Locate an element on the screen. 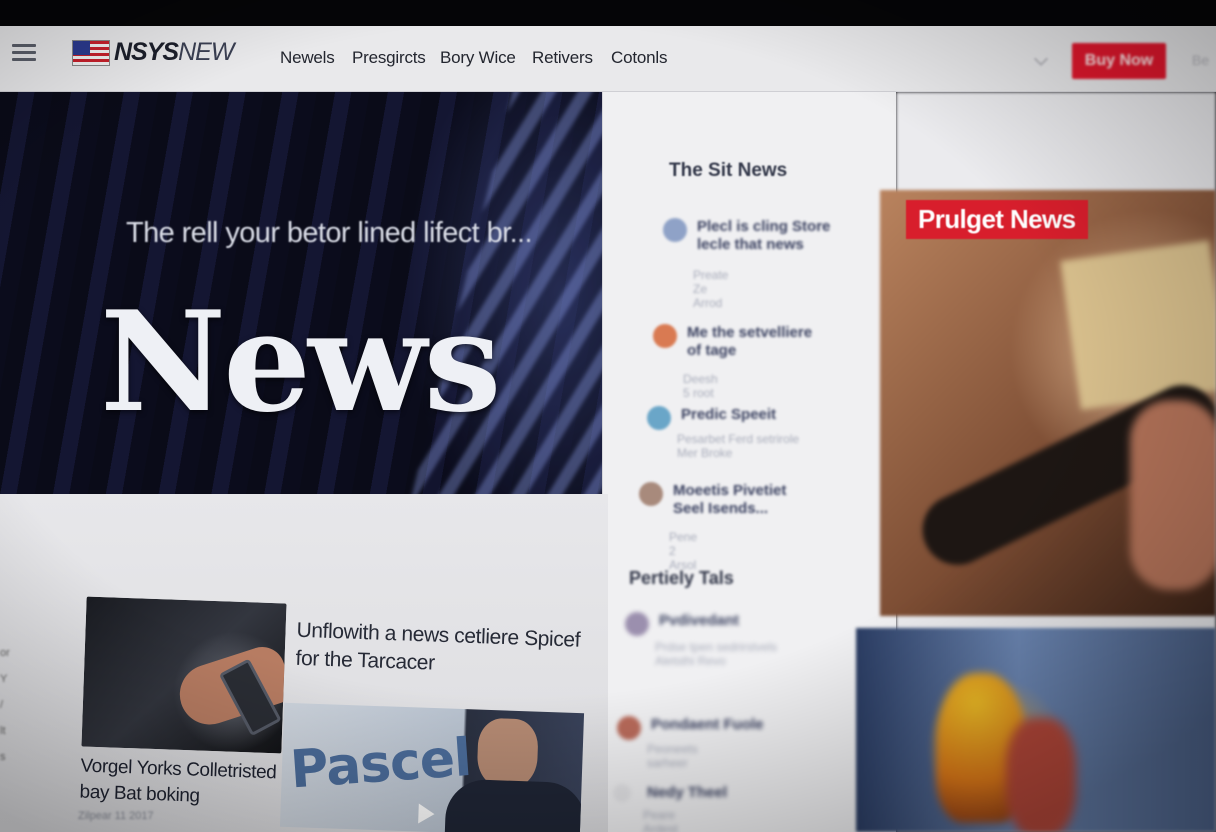 The image size is (1216, 832). story-meta: Pene 2 Arsol is located at coordinates (683, 551).